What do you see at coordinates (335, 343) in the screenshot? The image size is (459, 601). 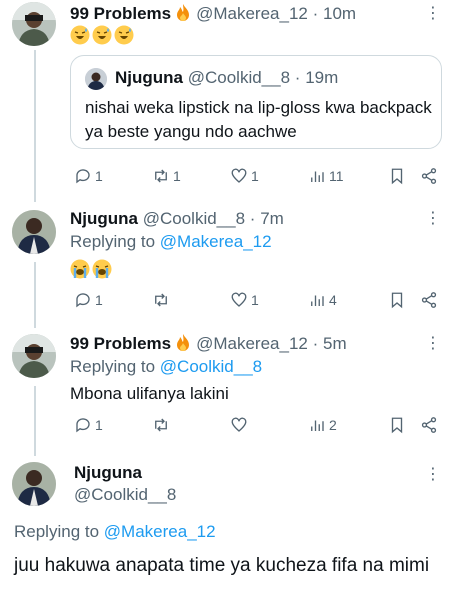 I see `timestamp: 5m` at bounding box center [335, 343].